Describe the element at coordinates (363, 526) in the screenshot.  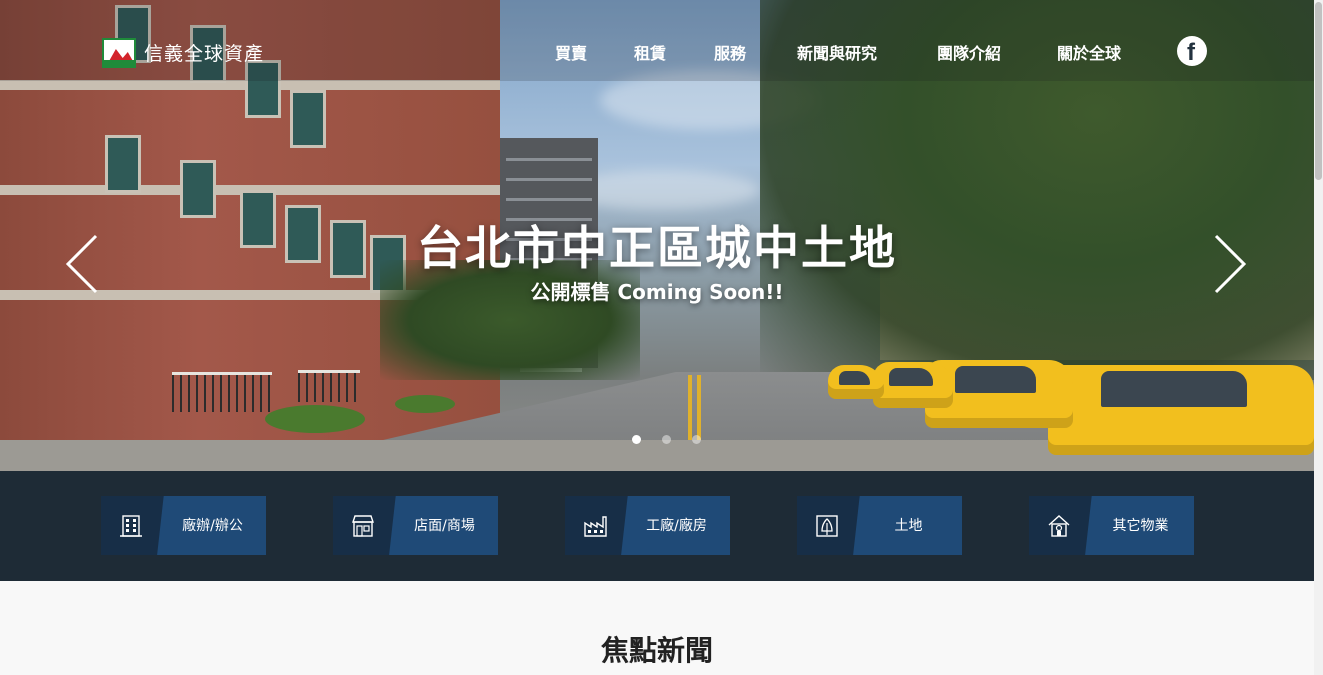
I see `storefront-icon` at that location.